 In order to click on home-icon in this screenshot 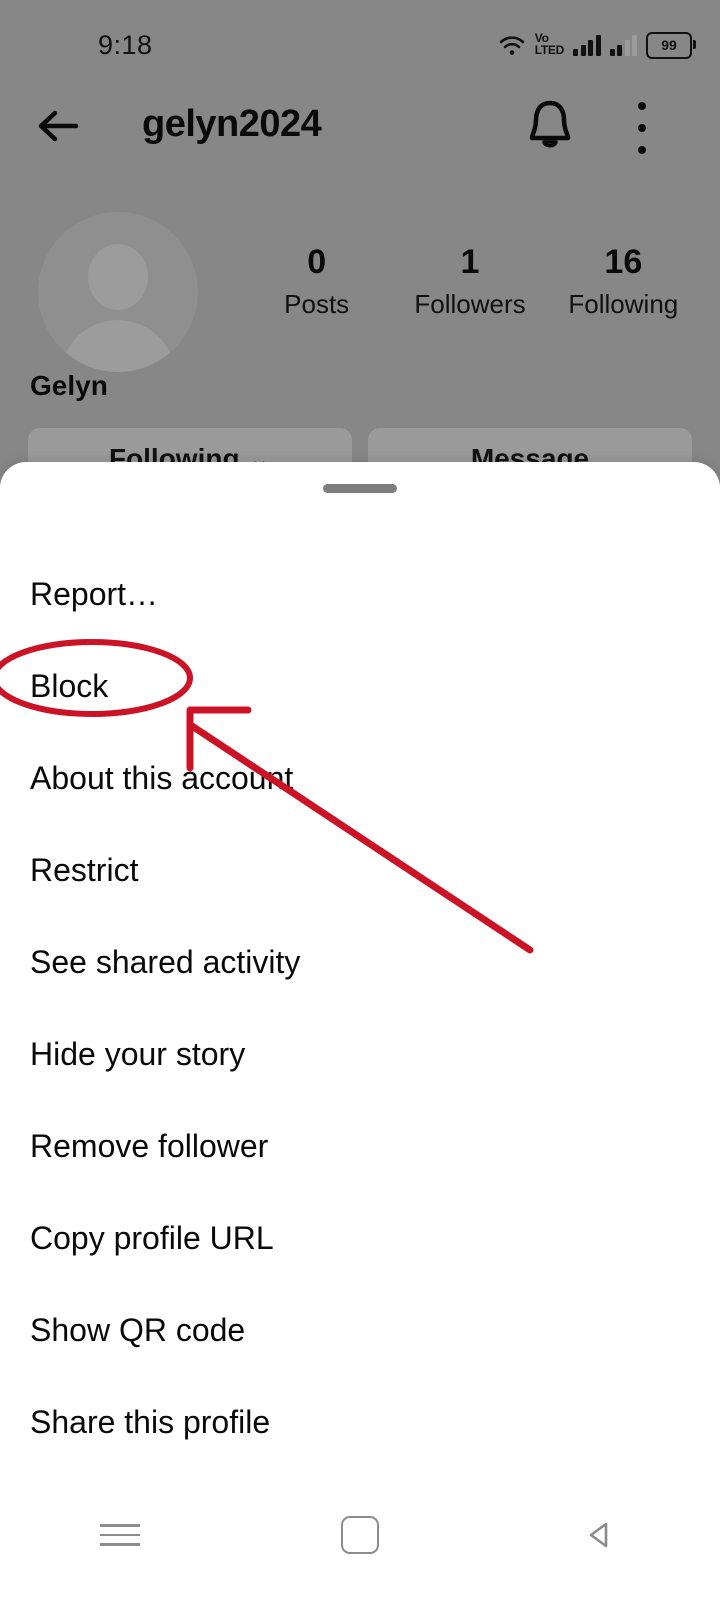, I will do `click(360, 1535)`.